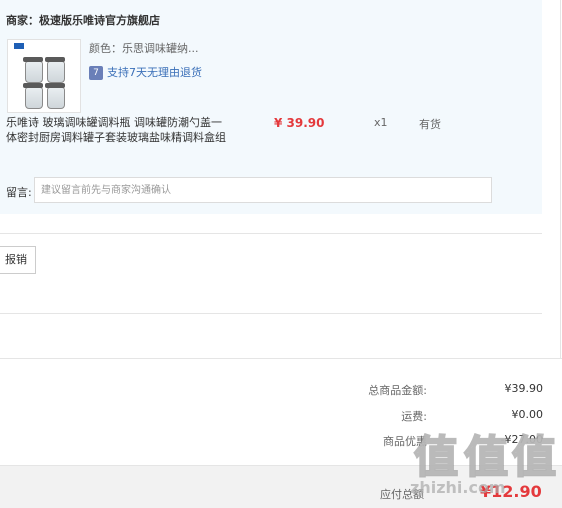 The width and height of the screenshot is (562, 508). Describe the element at coordinates (44, 76) in the screenshot. I see `product-thumbnail` at that location.